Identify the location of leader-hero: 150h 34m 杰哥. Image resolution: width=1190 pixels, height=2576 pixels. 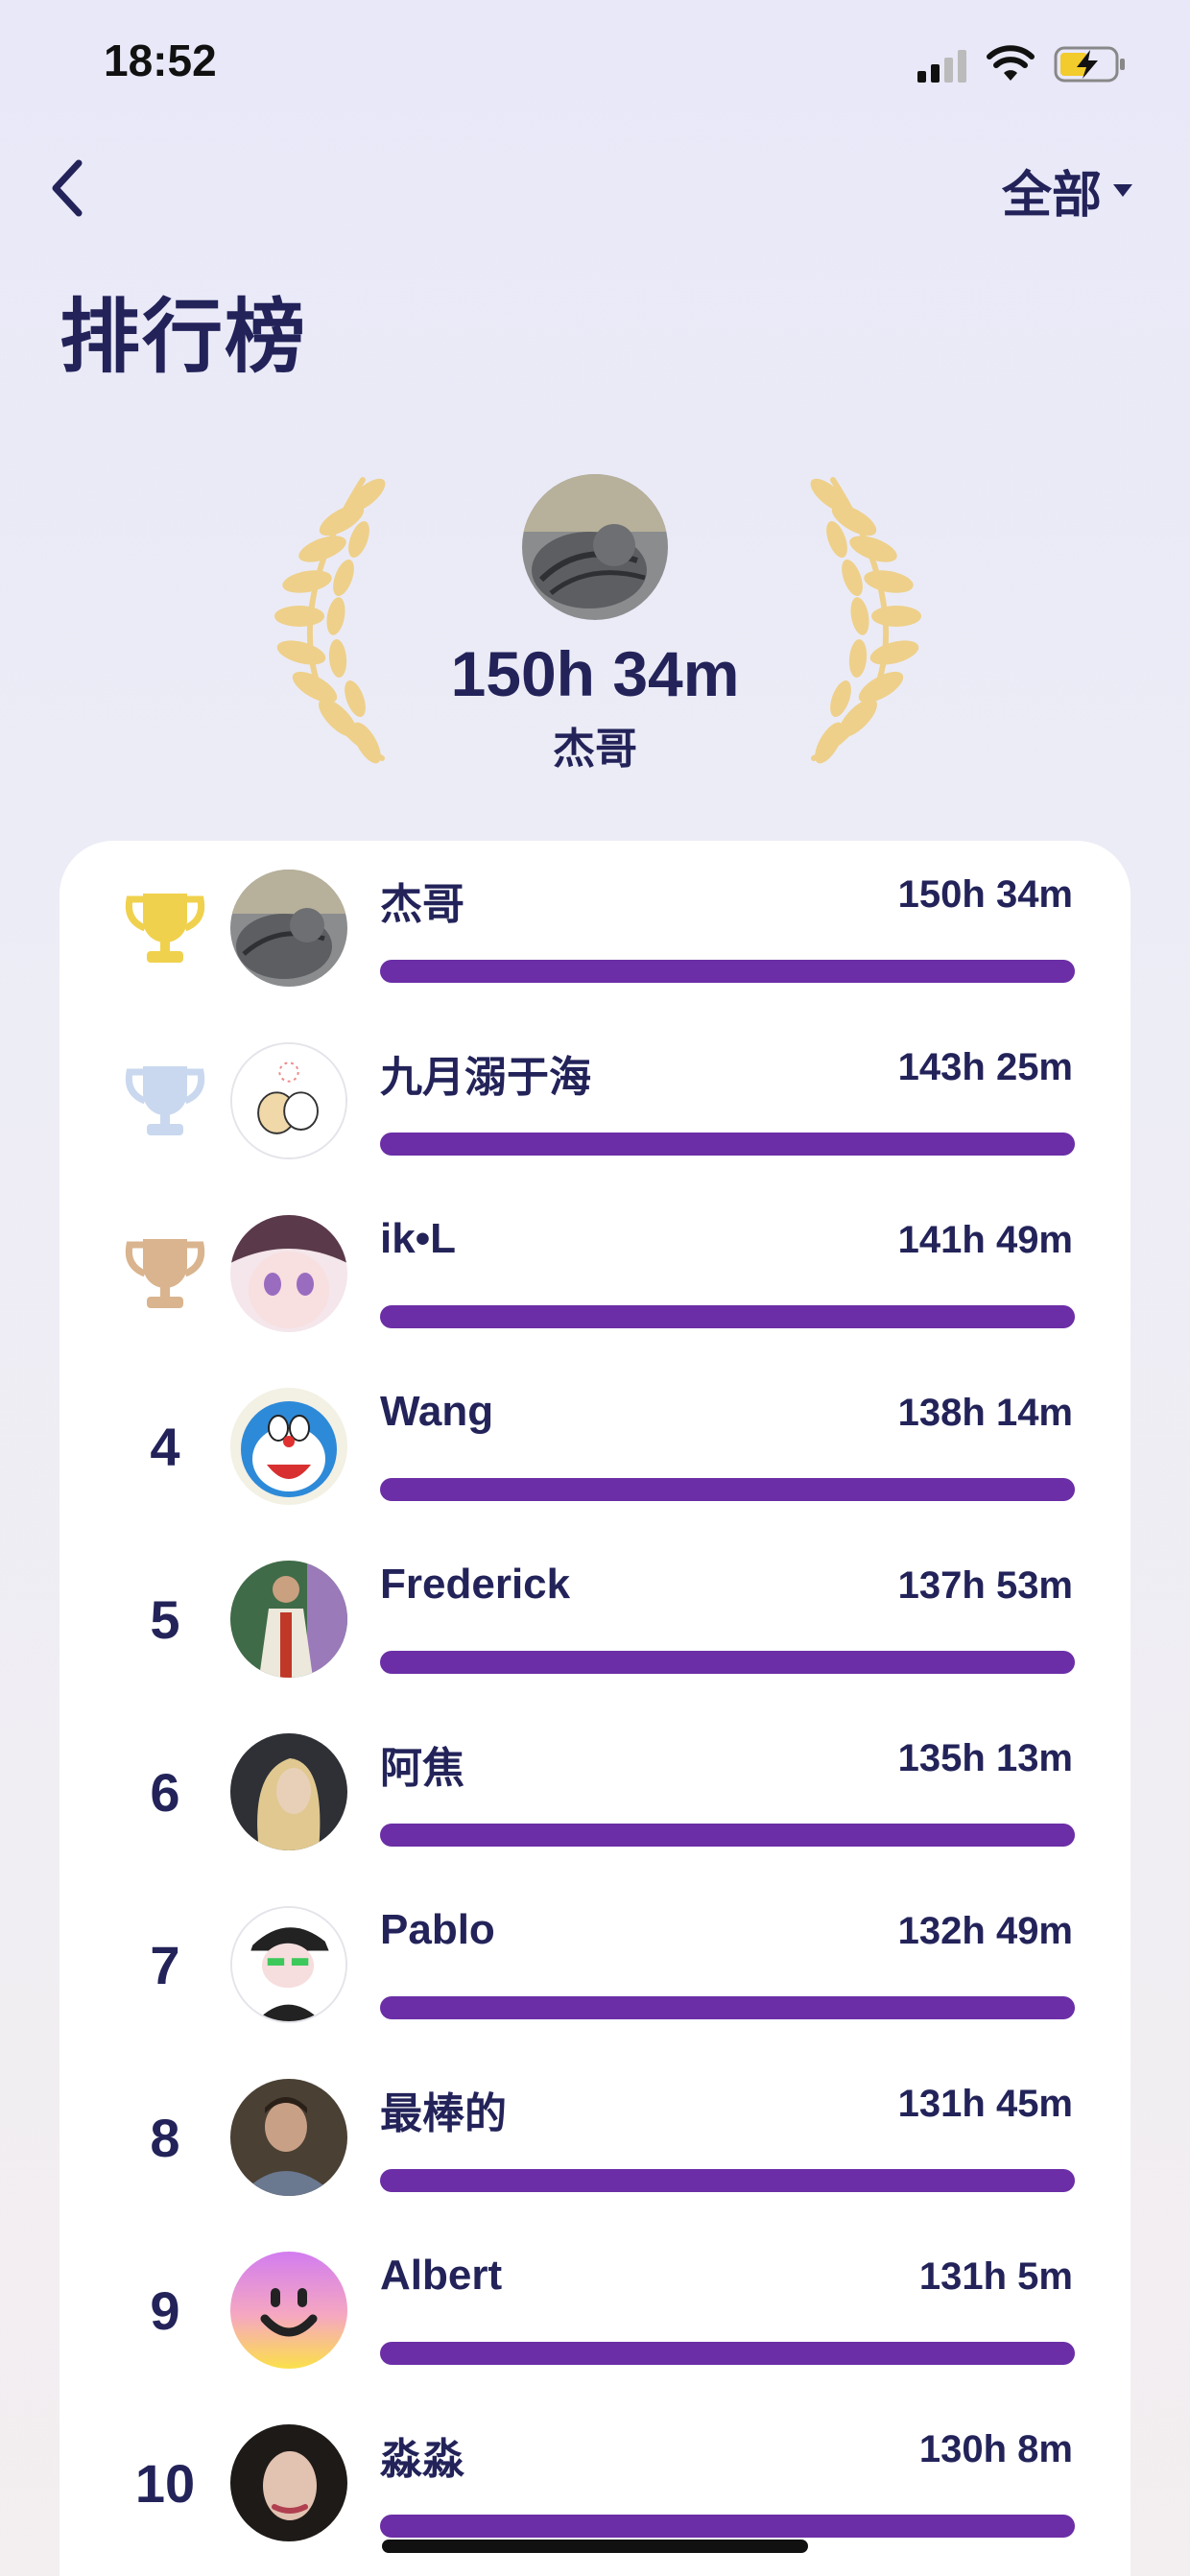
(595, 624).